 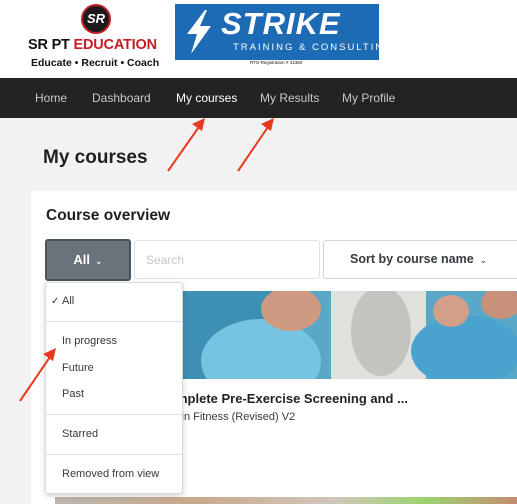 I want to click on course-overview-title: Course overview, so click(x=108, y=215).